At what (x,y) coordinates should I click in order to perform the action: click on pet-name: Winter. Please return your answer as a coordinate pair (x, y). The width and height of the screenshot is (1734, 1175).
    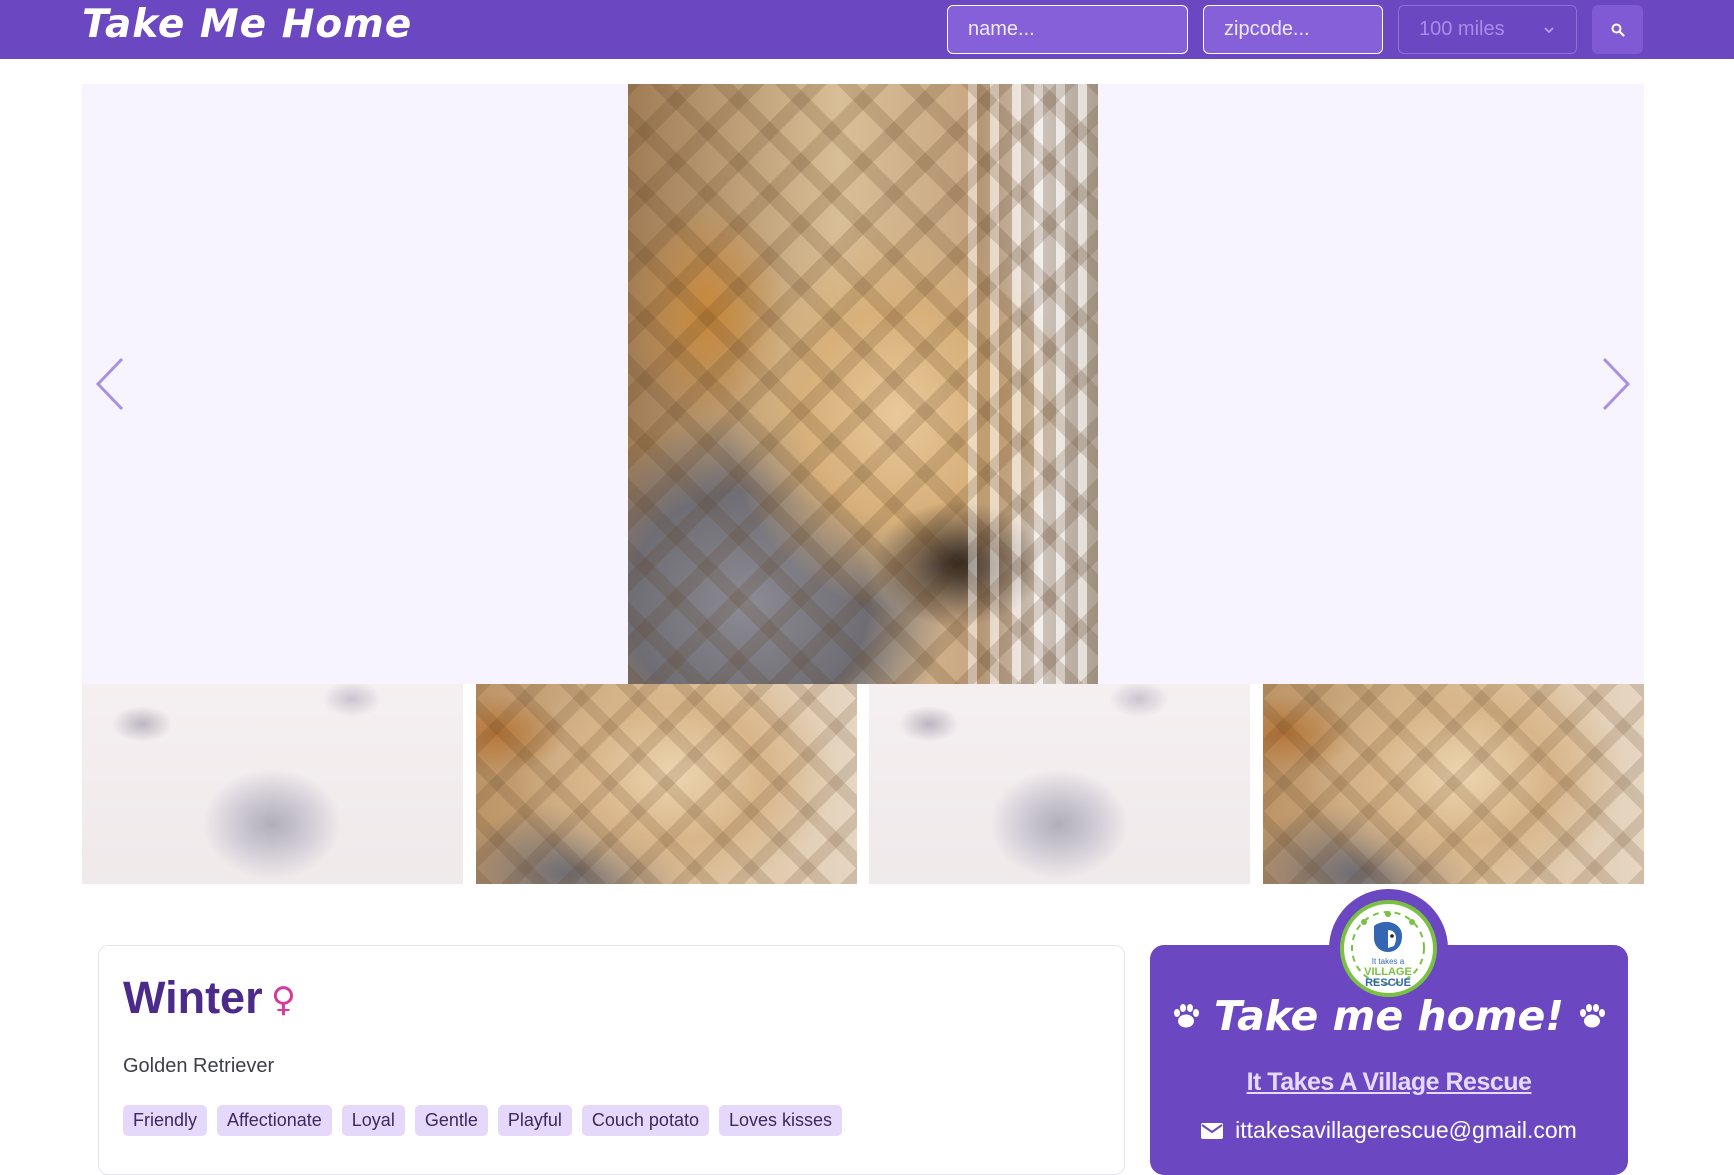
    Looking at the image, I should click on (193, 997).